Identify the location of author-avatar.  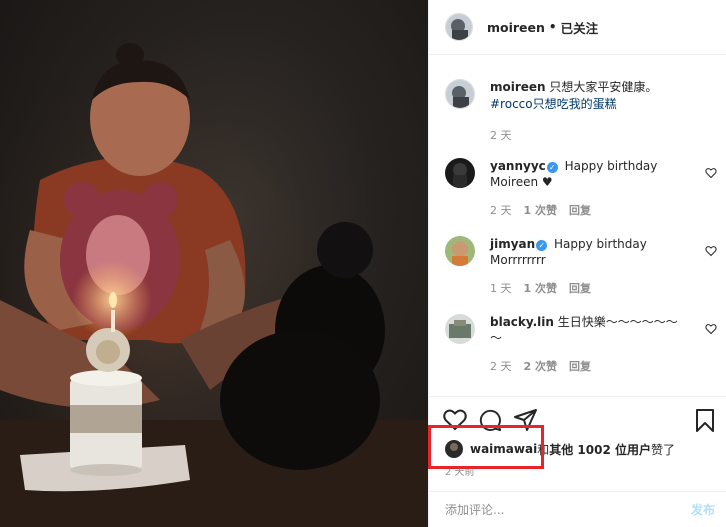
(459, 27).